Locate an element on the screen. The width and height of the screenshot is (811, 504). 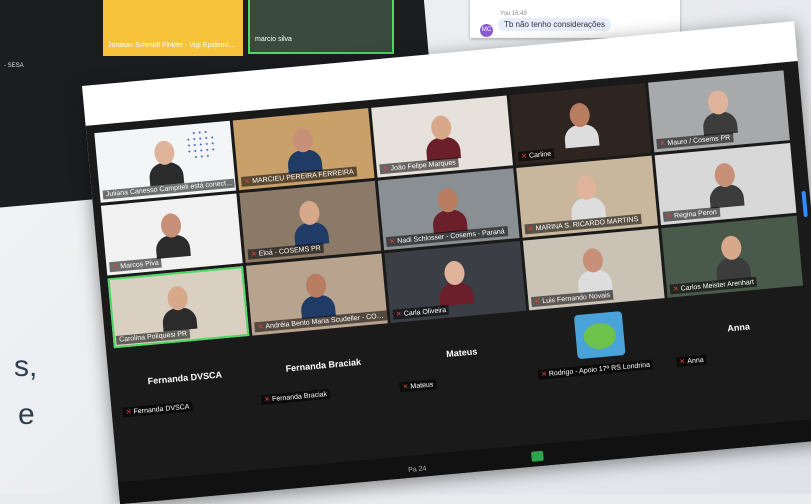
participant-name-label: ✕Mauro / Cosems PR is located at coordinates (695, 141).